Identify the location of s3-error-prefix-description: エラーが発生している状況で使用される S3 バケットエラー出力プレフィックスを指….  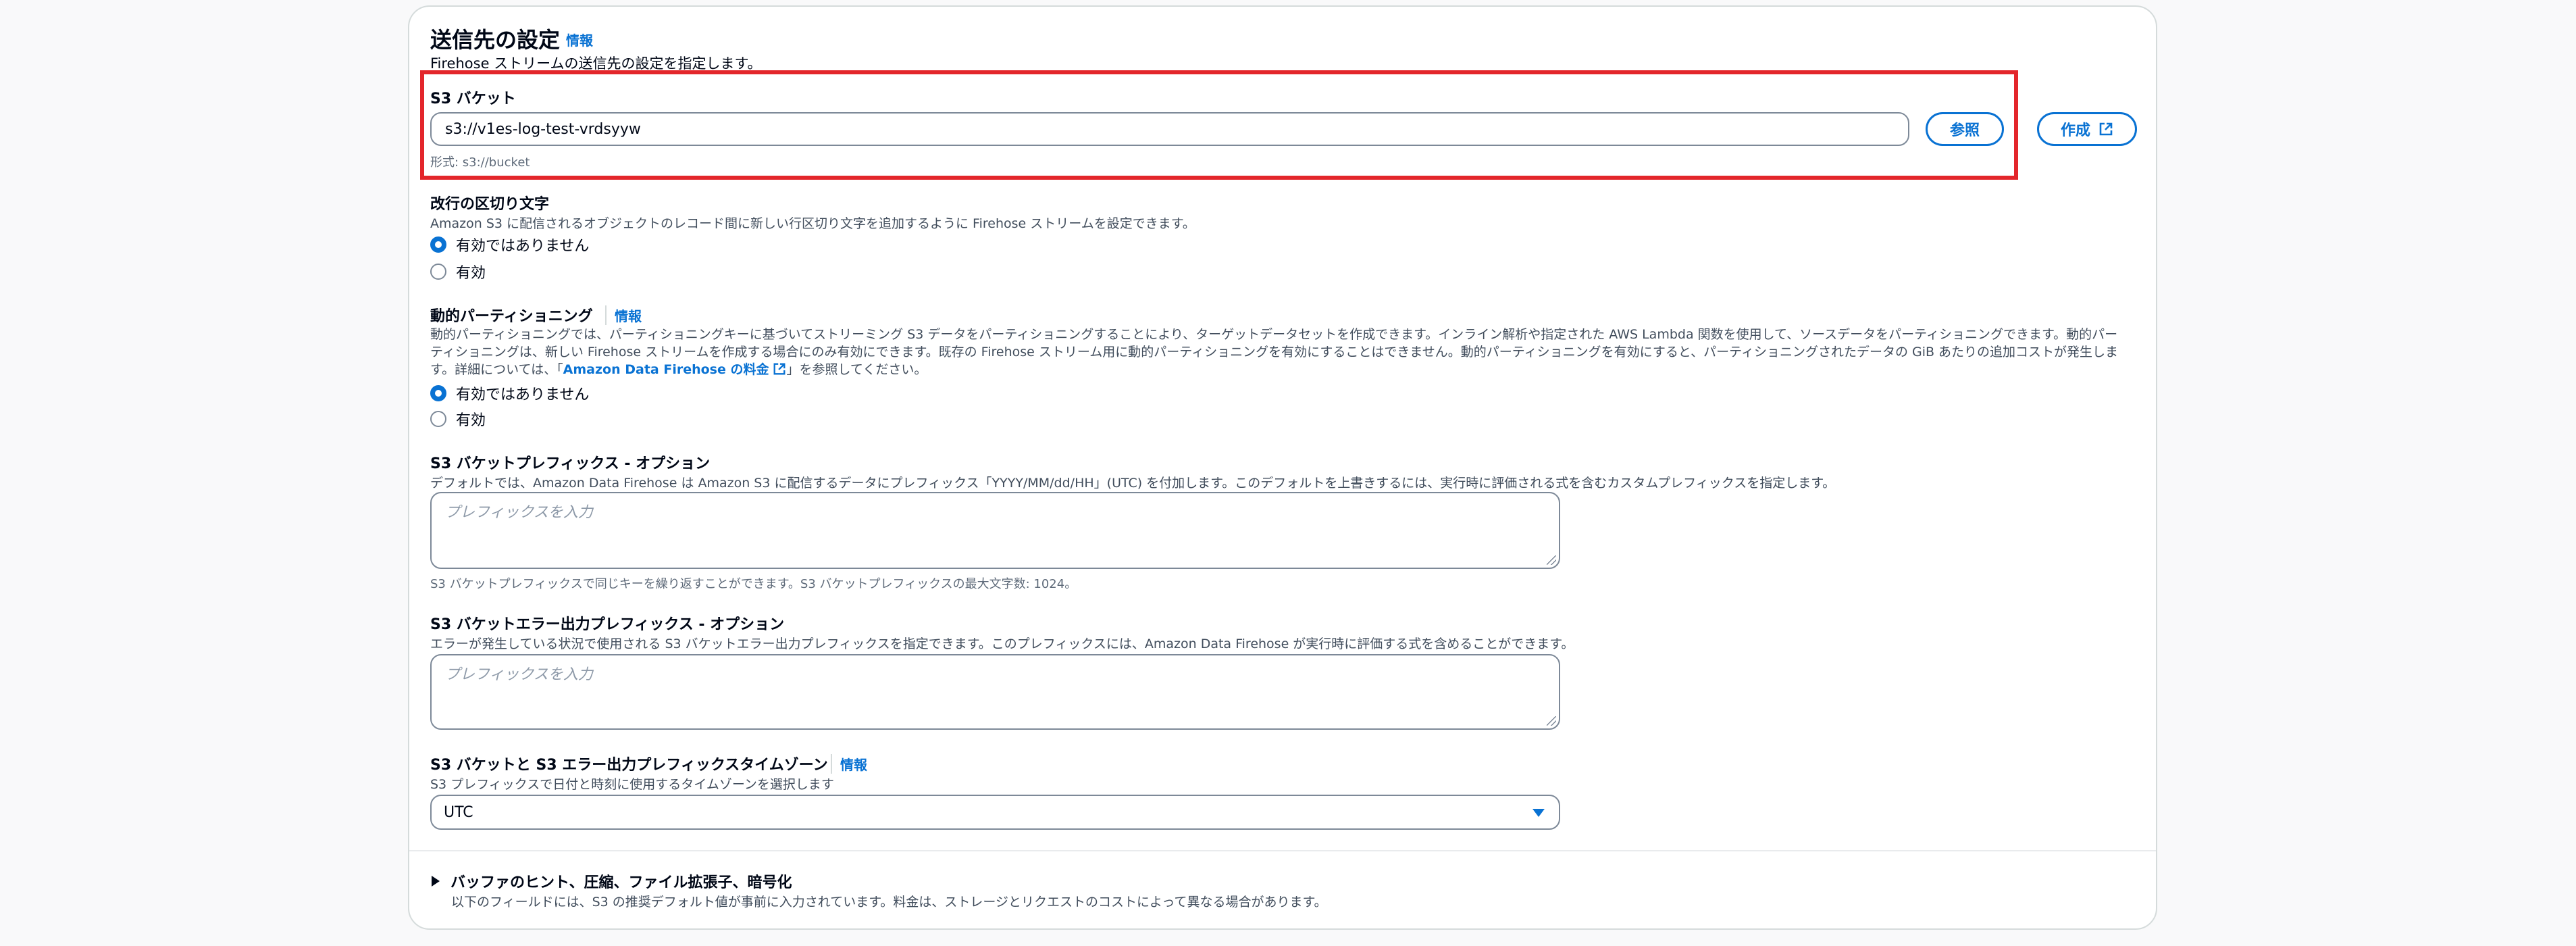
(1002, 644).